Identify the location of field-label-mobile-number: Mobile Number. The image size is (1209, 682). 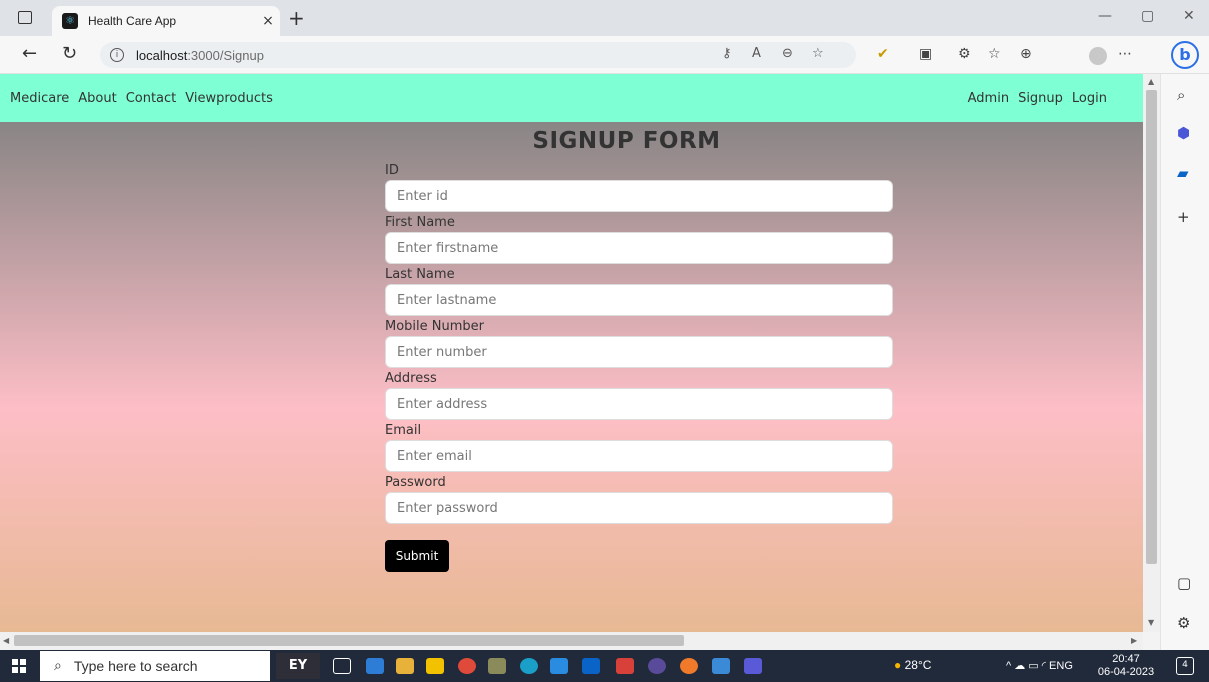
(434, 326).